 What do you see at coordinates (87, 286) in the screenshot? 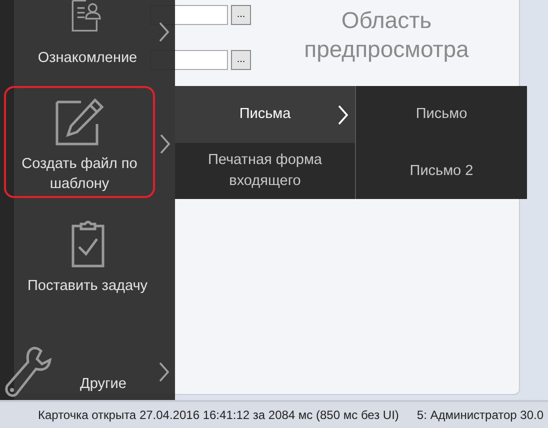
I see `menu-label: Поставить задачу` at bounding box center [87, 286].